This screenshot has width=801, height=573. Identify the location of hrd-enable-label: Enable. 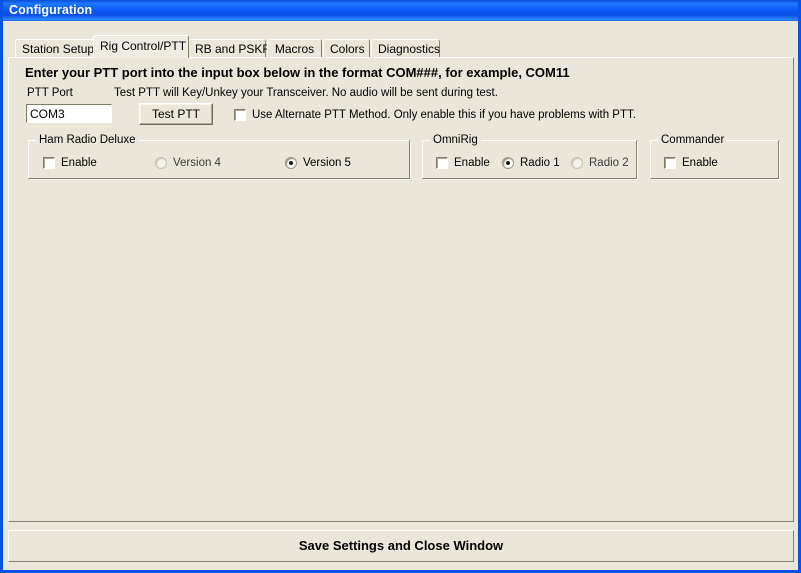
(79, 163).